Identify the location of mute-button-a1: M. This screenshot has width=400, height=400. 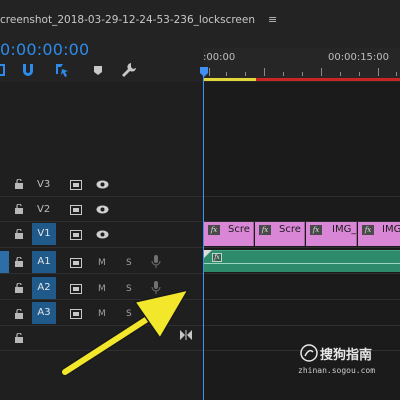
(102, 263).